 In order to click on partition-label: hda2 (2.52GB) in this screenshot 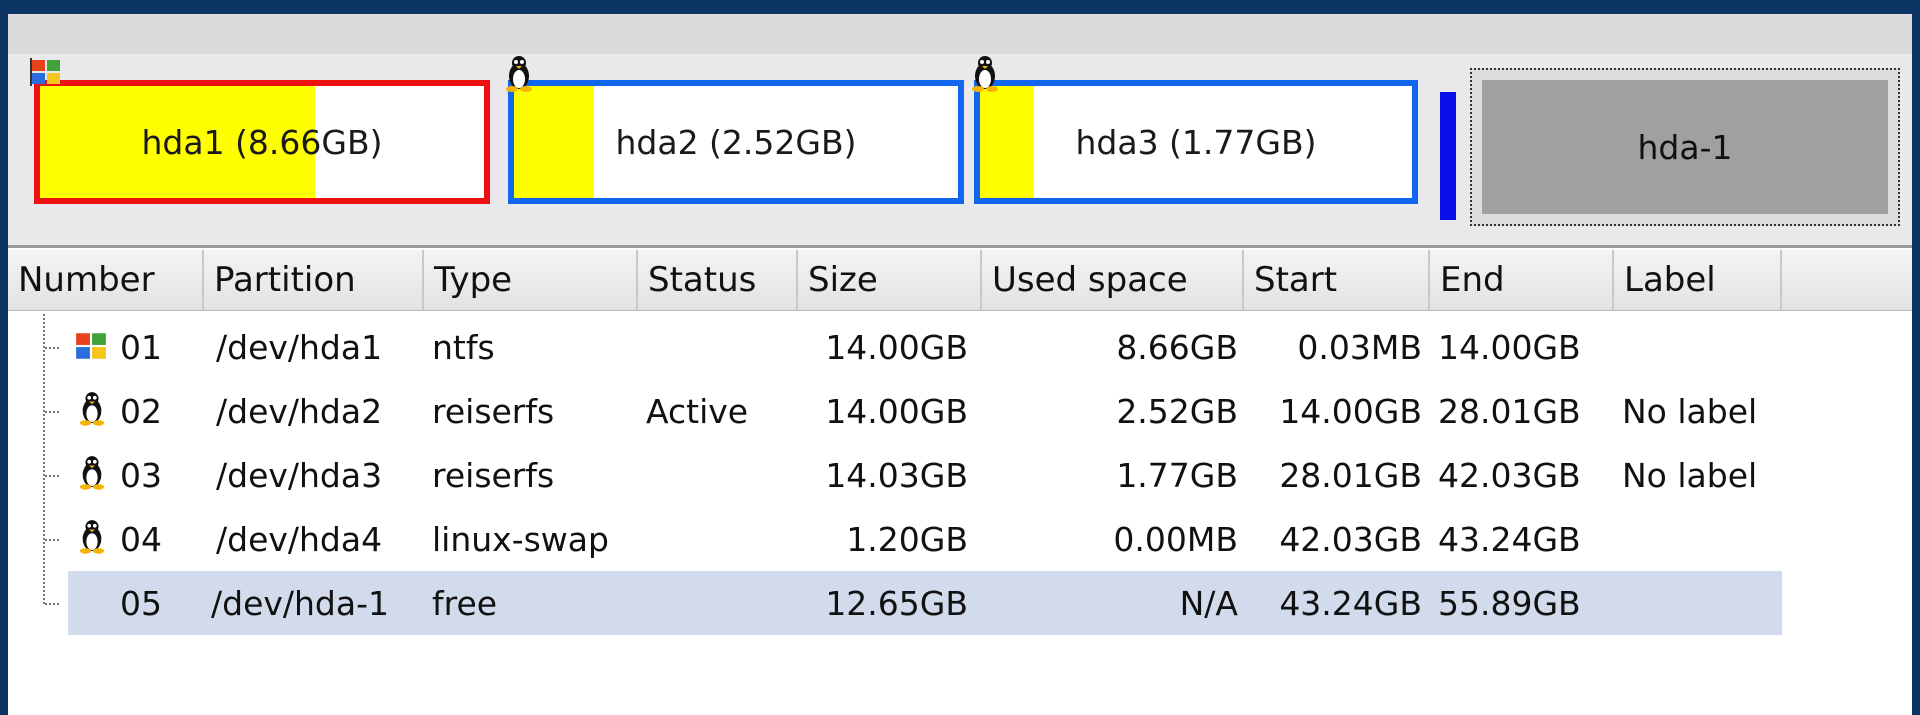, I will do `click(736, 142)`.